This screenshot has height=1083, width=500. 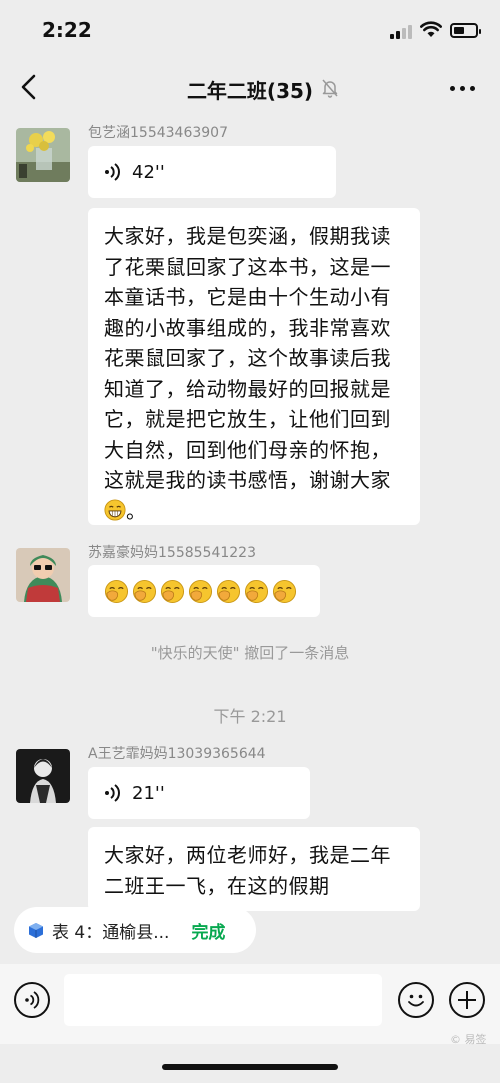 What do you see at coordinates (247, 870) in the screenshot?
I see `message-text: 大家好，两位老师好，我是二年二班王一飞，在这的假期` at bounding box center [247, 870].